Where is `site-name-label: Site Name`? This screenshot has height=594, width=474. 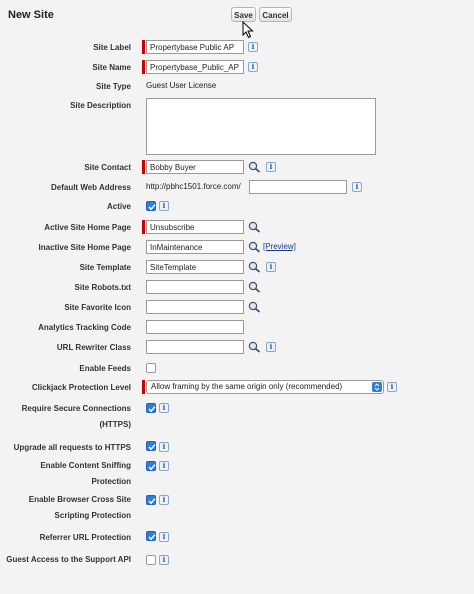 site-name-label: Site Name is located at coordinates (111, 67).